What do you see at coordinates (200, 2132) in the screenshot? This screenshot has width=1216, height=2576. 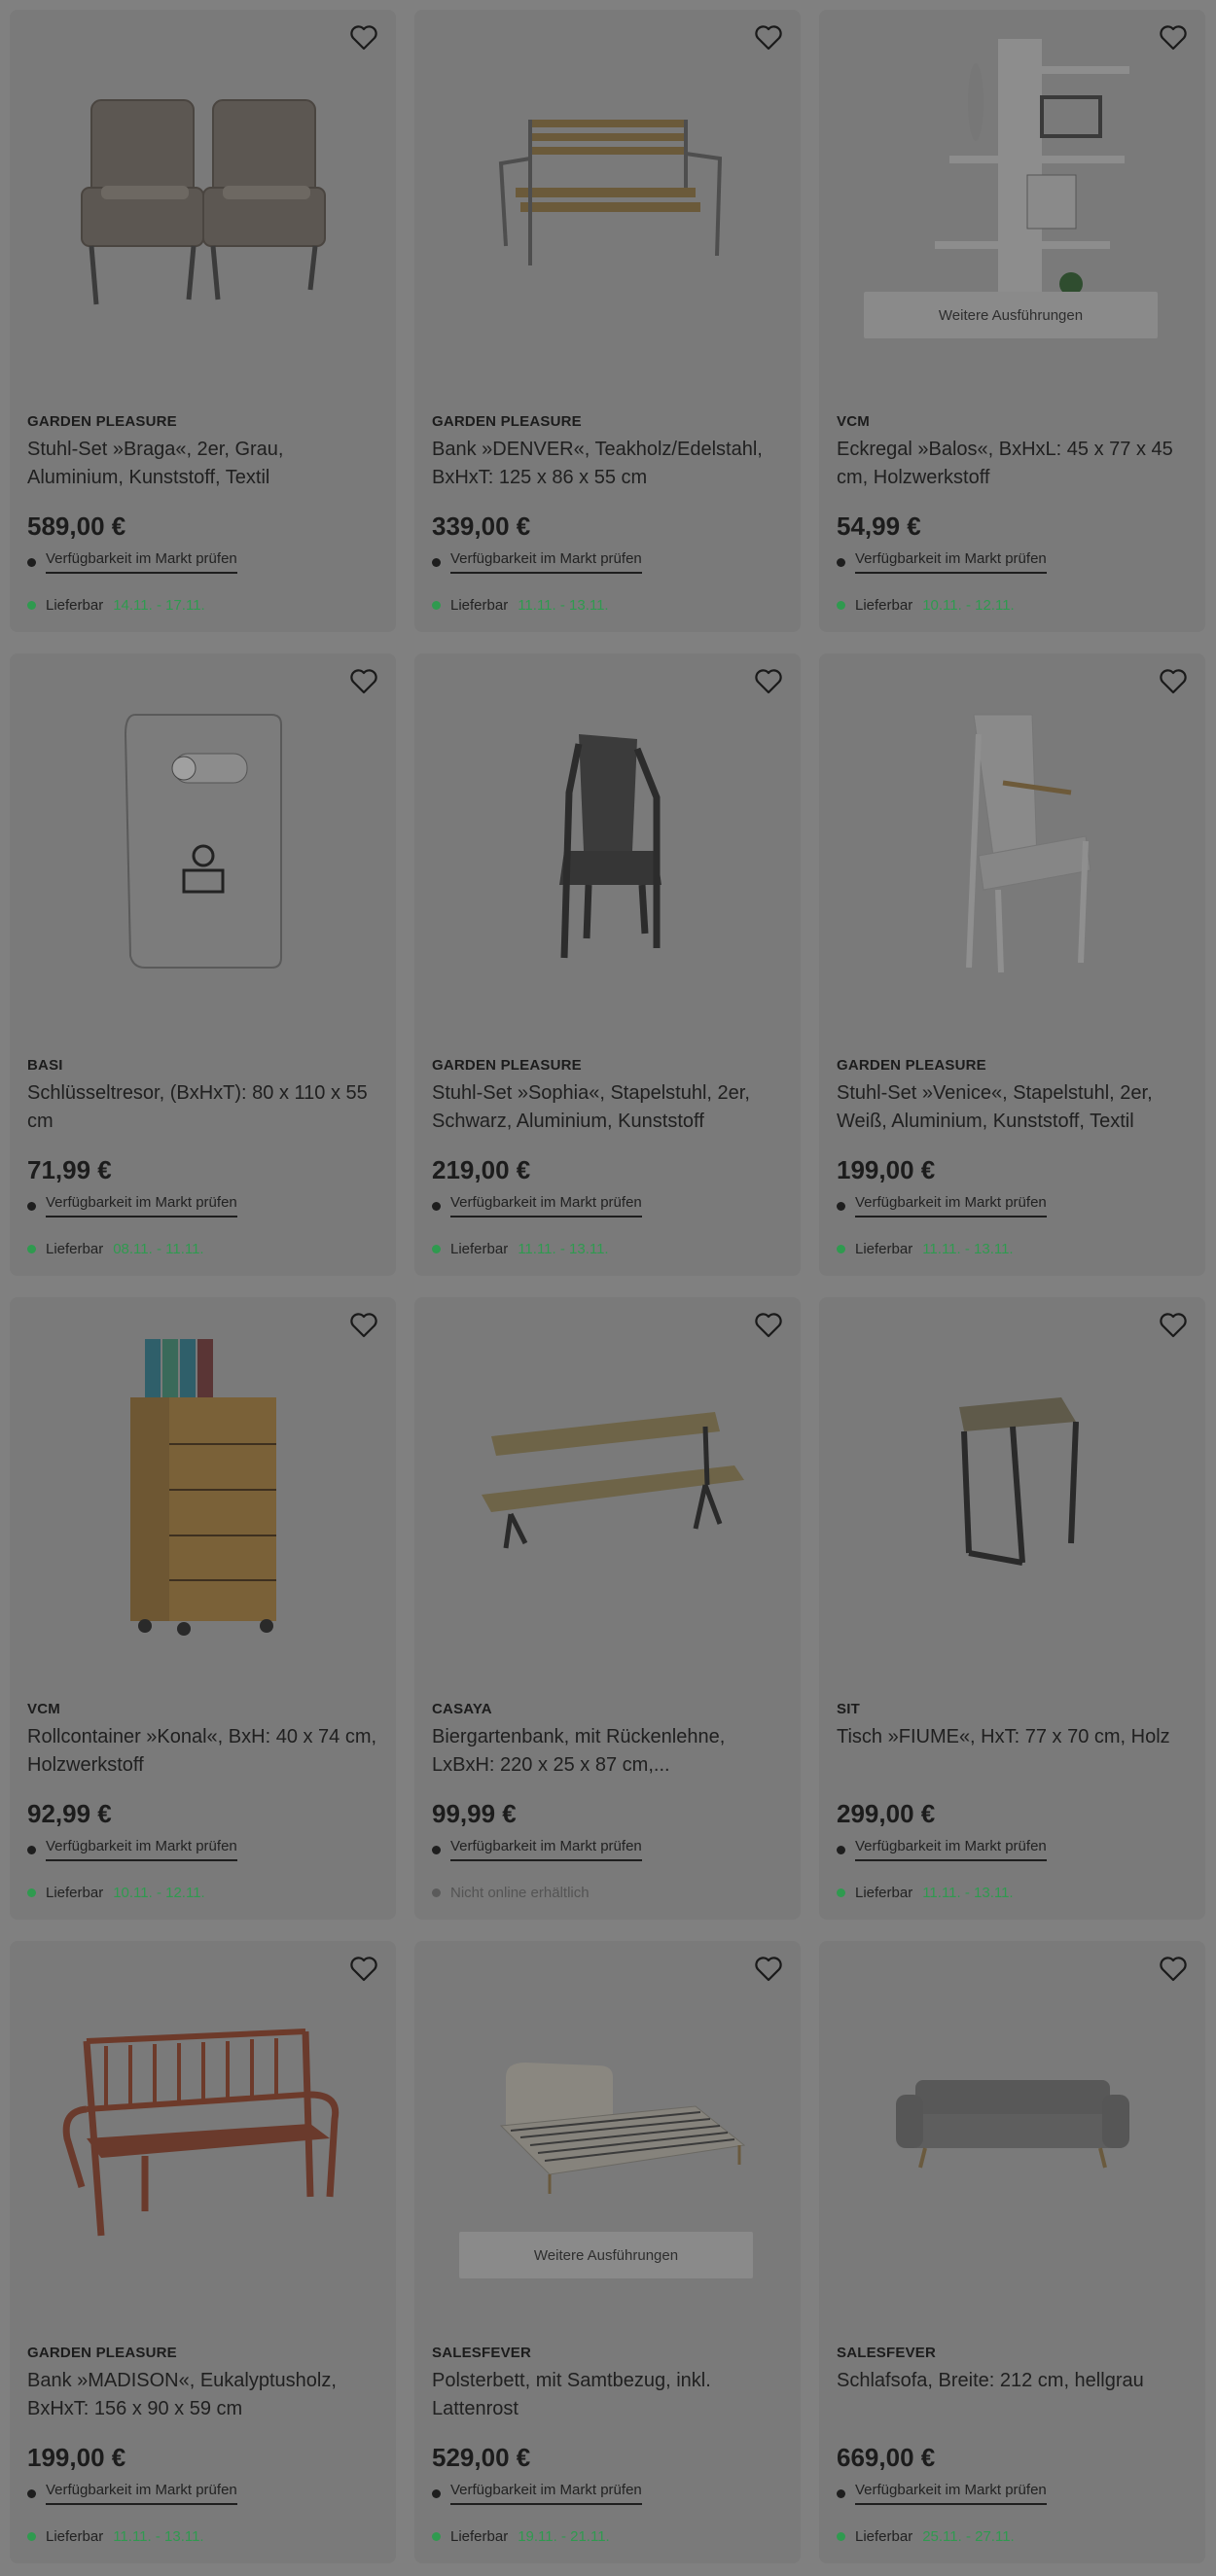 I see `wooden-garden-bench-icon` at bounding box center [200, 2132].